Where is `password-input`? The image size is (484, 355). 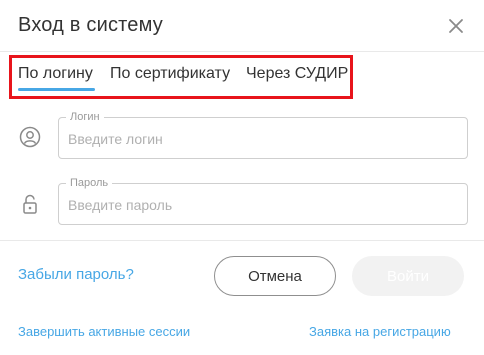 password-input is located at coordinates (258, 205).